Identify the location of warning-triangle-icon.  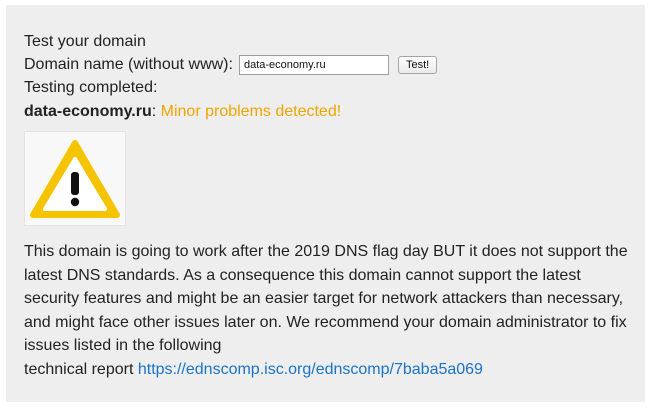
(75, 178).